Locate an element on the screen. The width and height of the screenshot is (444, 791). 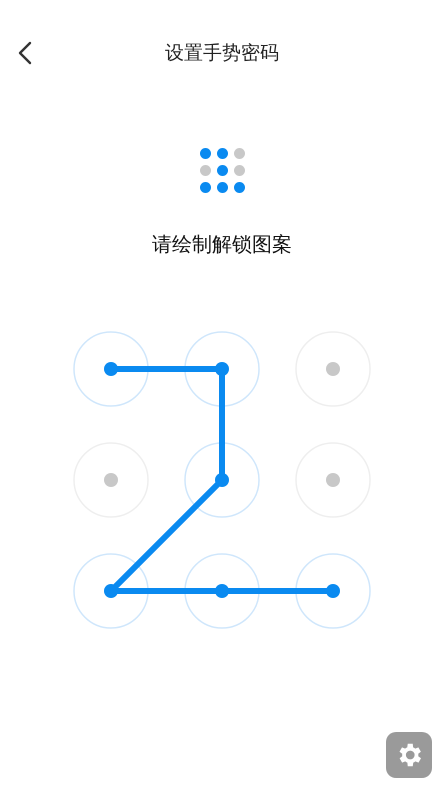
page-title: 设置手势密码 is located at coordinates (222, 53).